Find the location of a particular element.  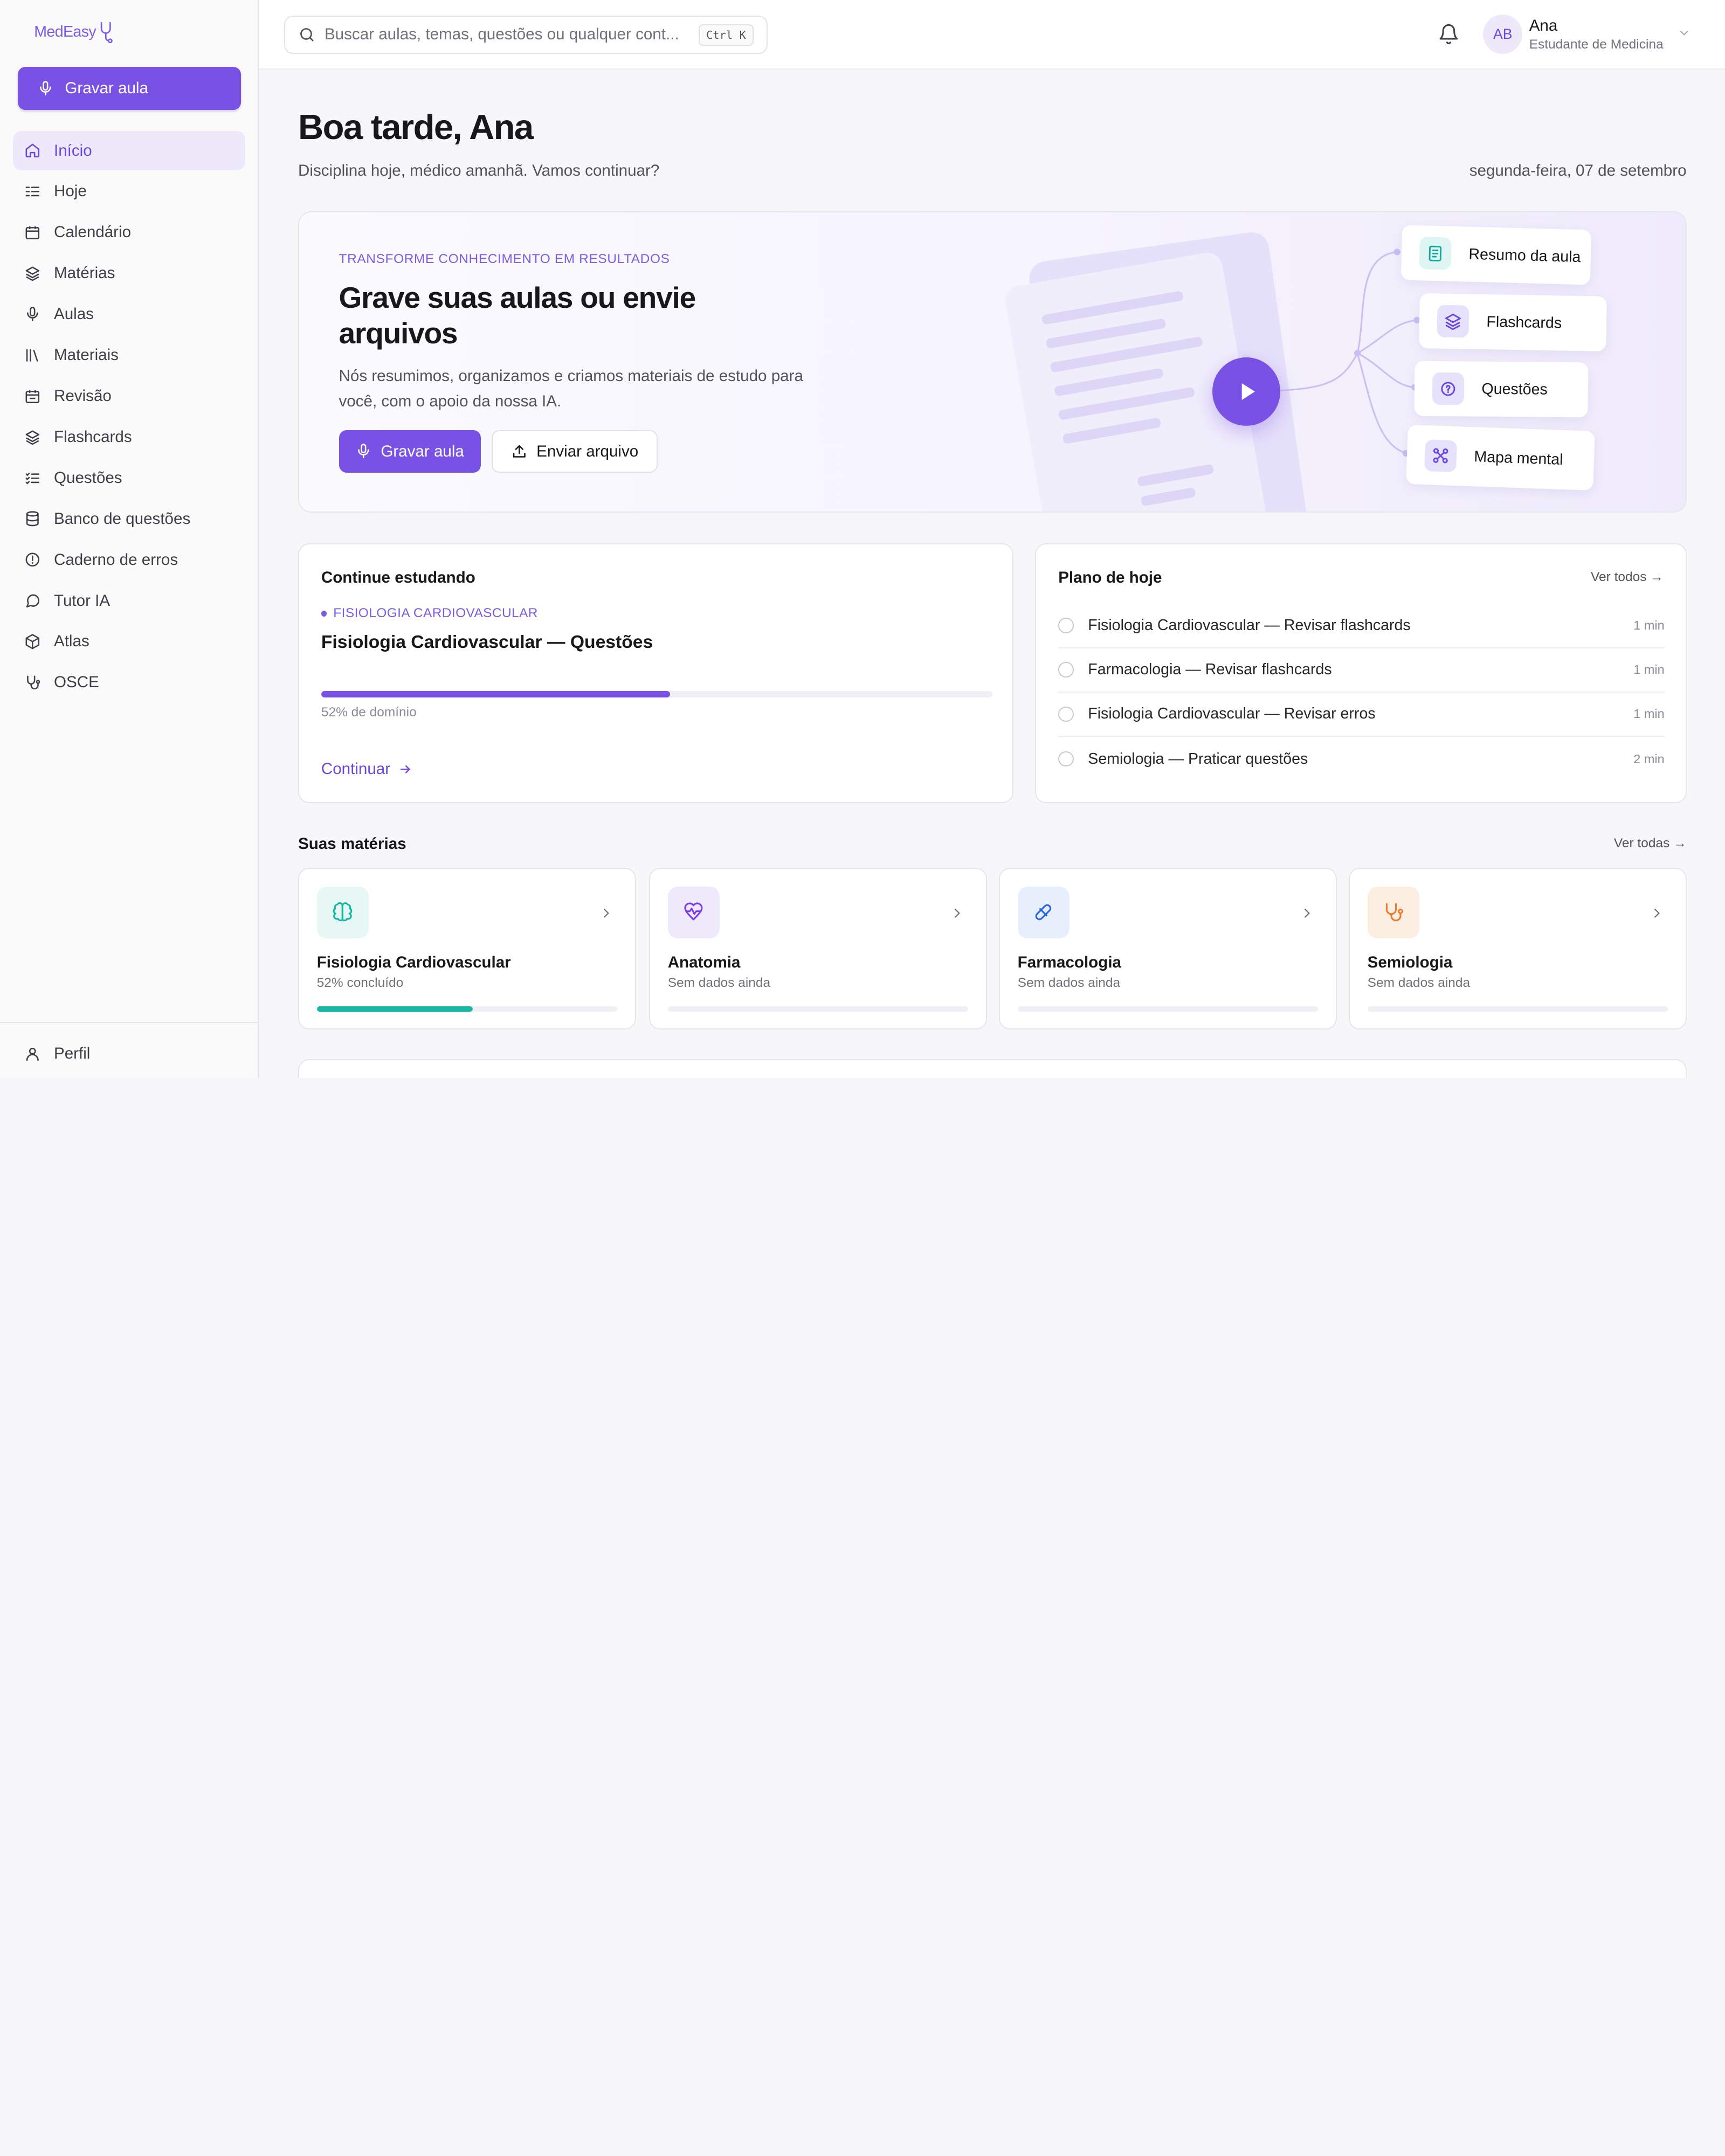

sidebar-item-calendario: Calendário is located at coordinates (129, 232).